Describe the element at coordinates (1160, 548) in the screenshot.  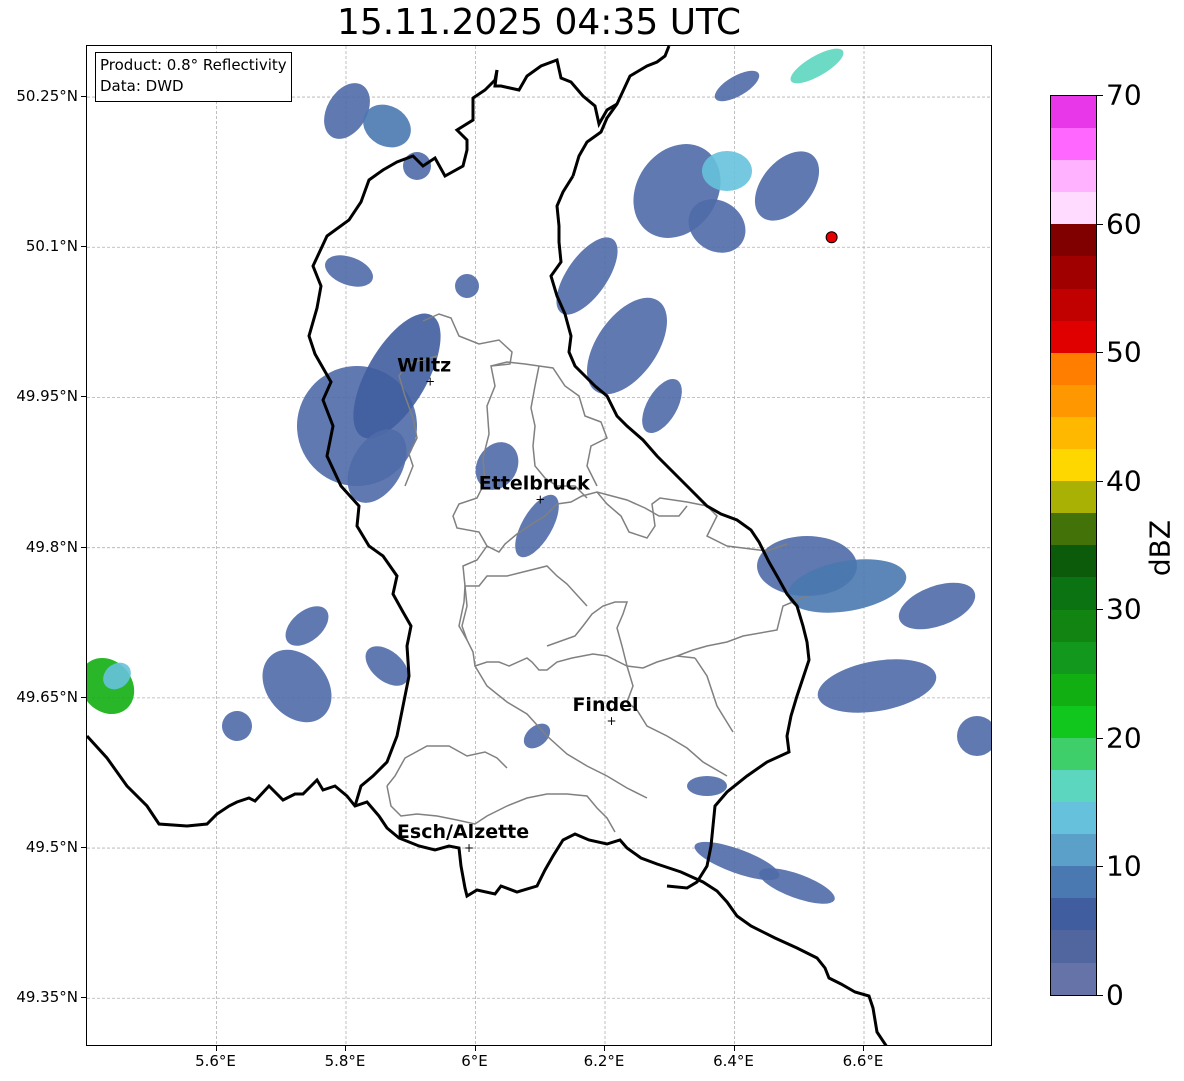
I see `colorbar-title: dBZ` at that location.